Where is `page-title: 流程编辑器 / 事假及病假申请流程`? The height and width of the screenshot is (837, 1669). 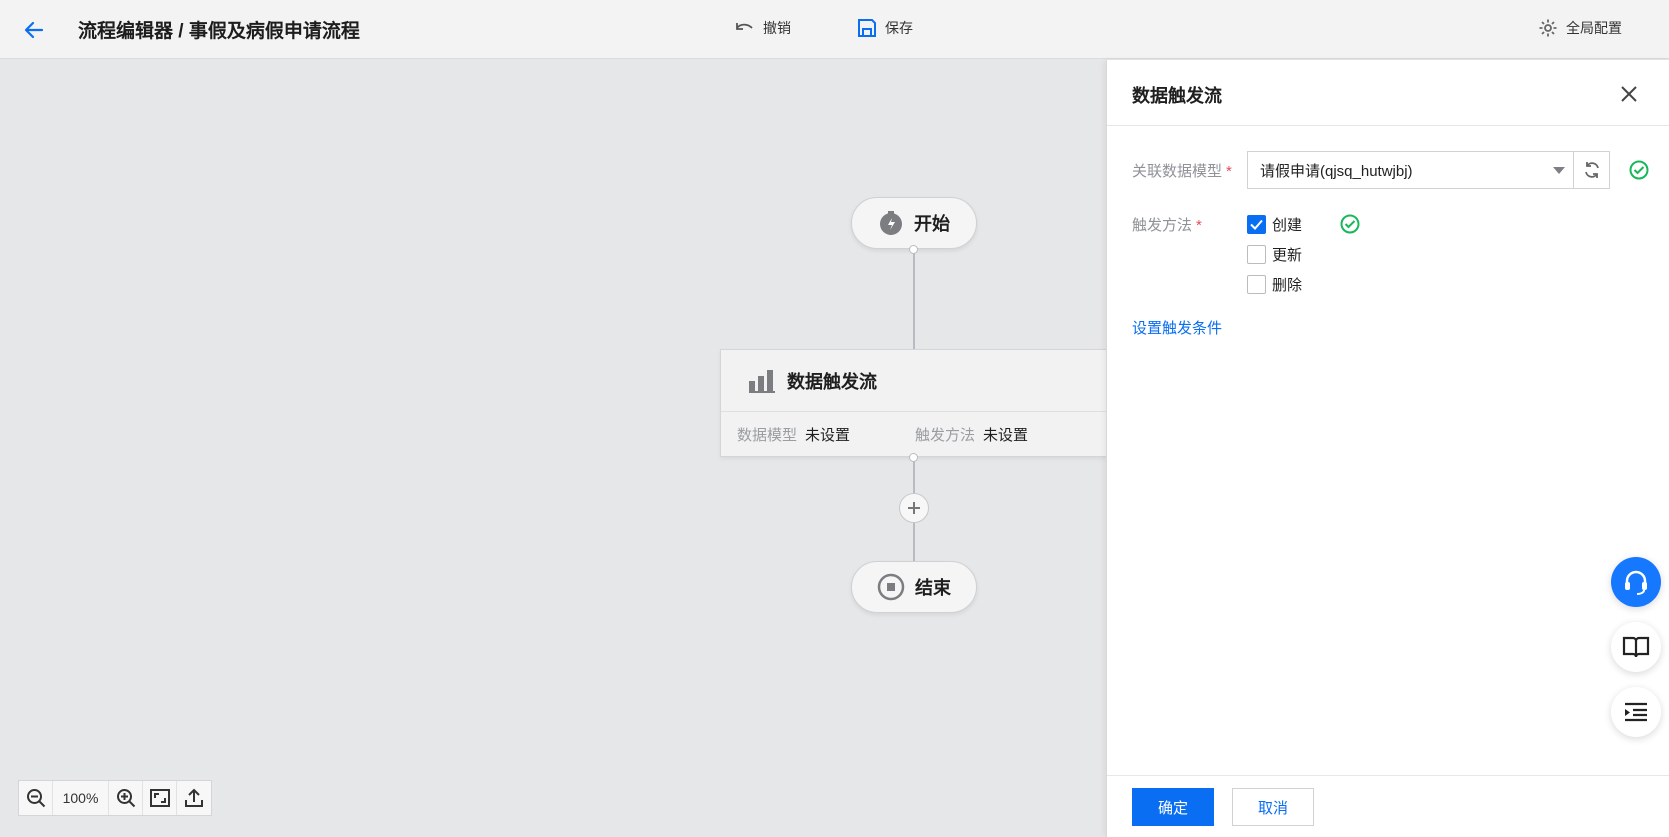 page-title: 流程编辑器 / 事假及病假申请流程 is located at coordinates (219, 31).